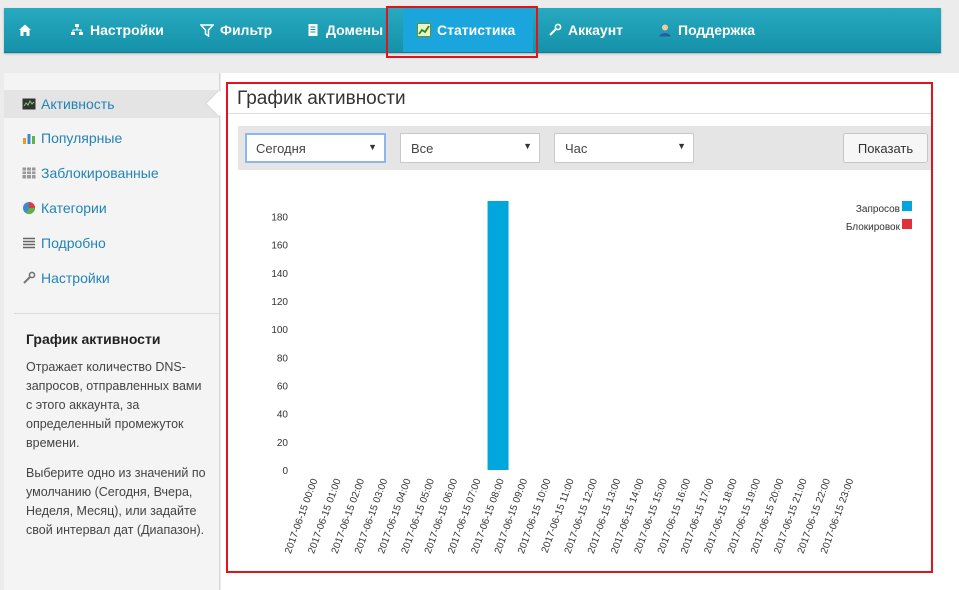 This screenshot has width=959, height=590. Describe the element at coordinates (82, 138) in the screenshot. I see `sidebar-item-label: Популярные` at that location.